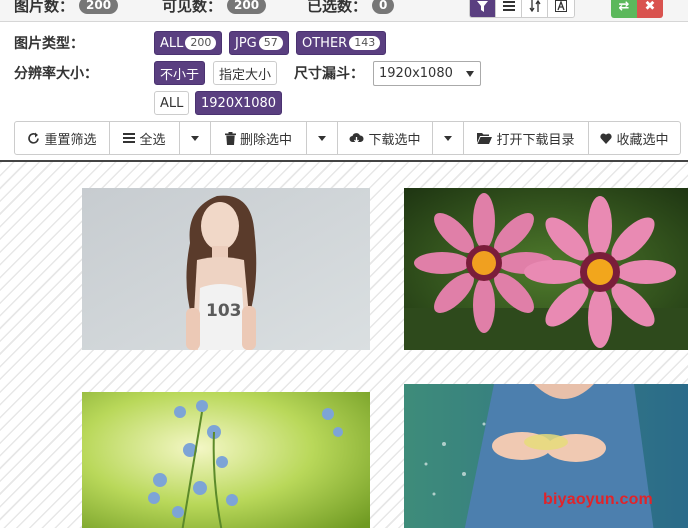 This screenshot has height=528, width=688. I want to click on filter-view-button, so click(483, 8).